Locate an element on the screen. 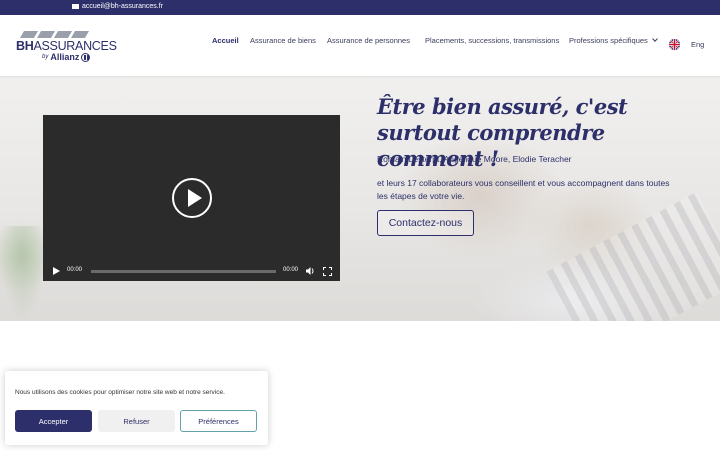  chevron-down-icon is located at coordinates (654, 38).